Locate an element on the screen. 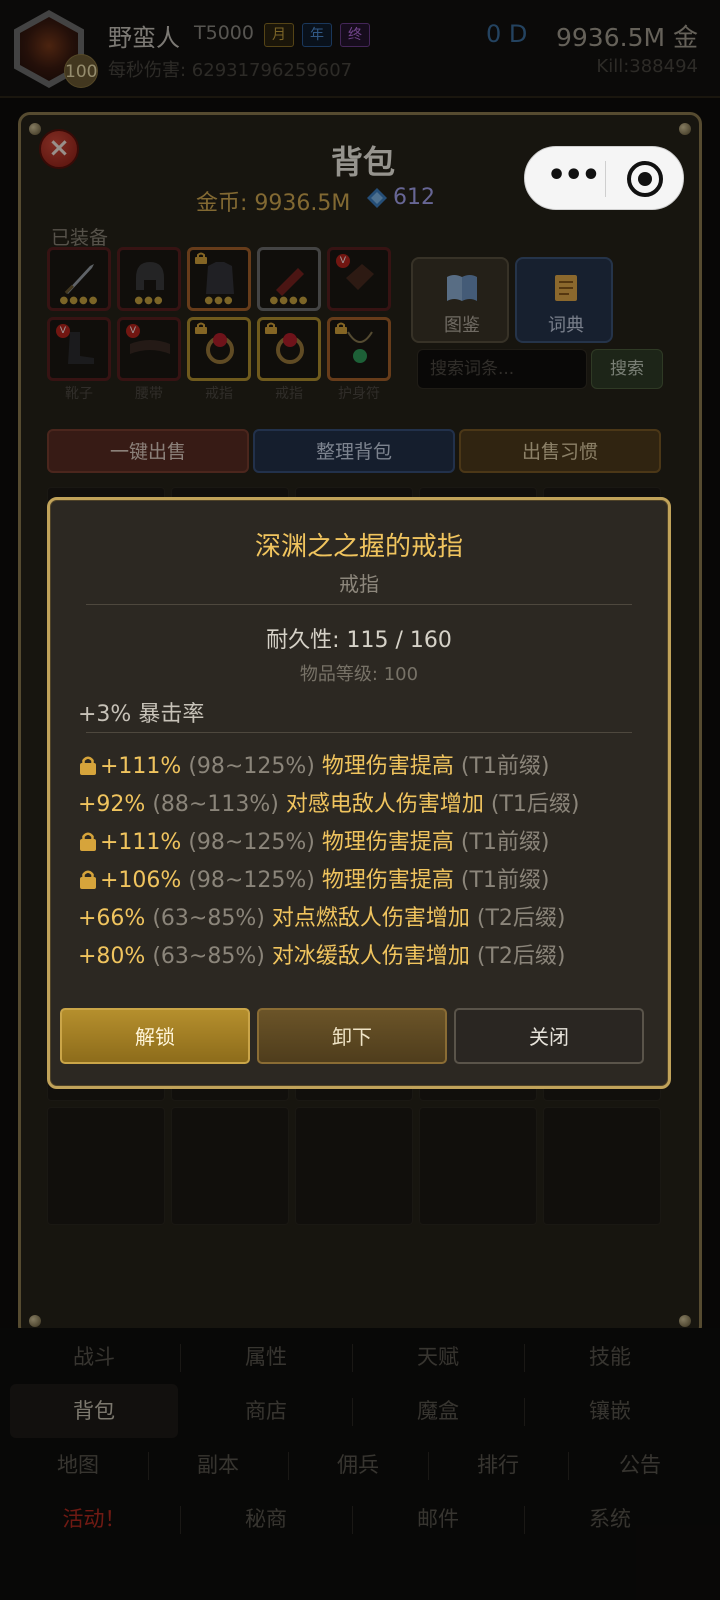 This screenshot has height=1600, width=720. capsule-divider is located at coordinates (605, 179).